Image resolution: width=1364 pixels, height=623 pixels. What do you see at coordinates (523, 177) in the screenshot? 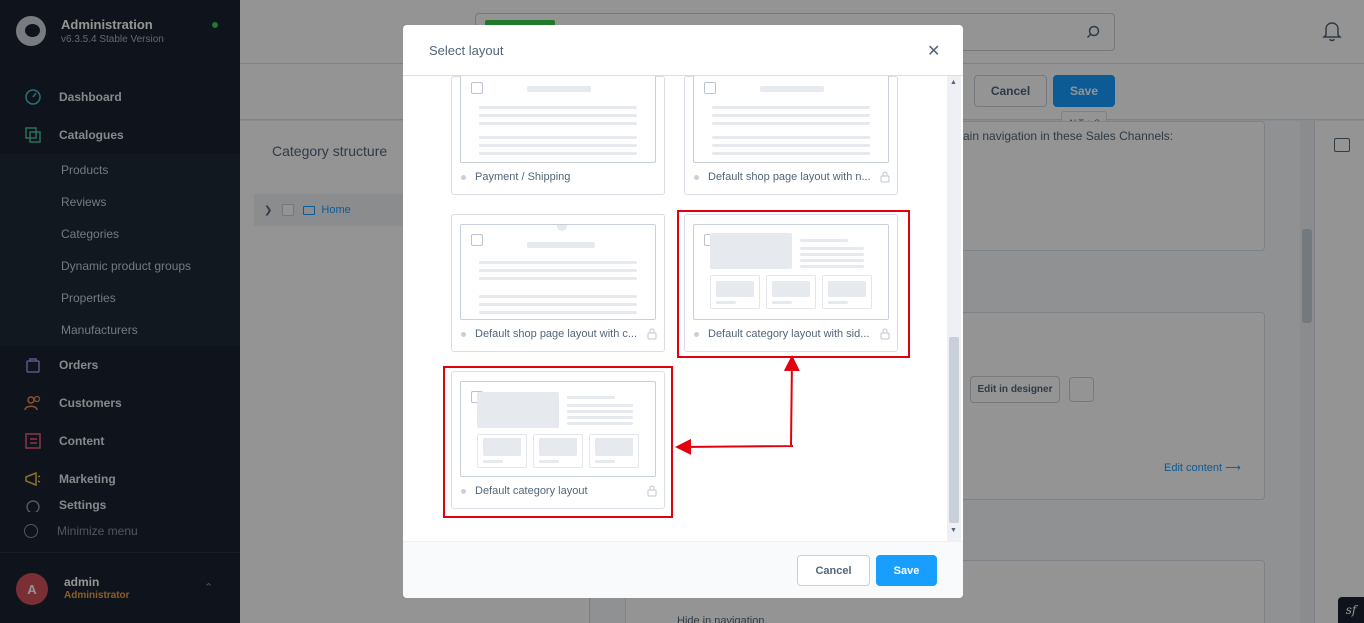
I see `layout-name: Payment / Shipping` at bounding box center [523, 177].